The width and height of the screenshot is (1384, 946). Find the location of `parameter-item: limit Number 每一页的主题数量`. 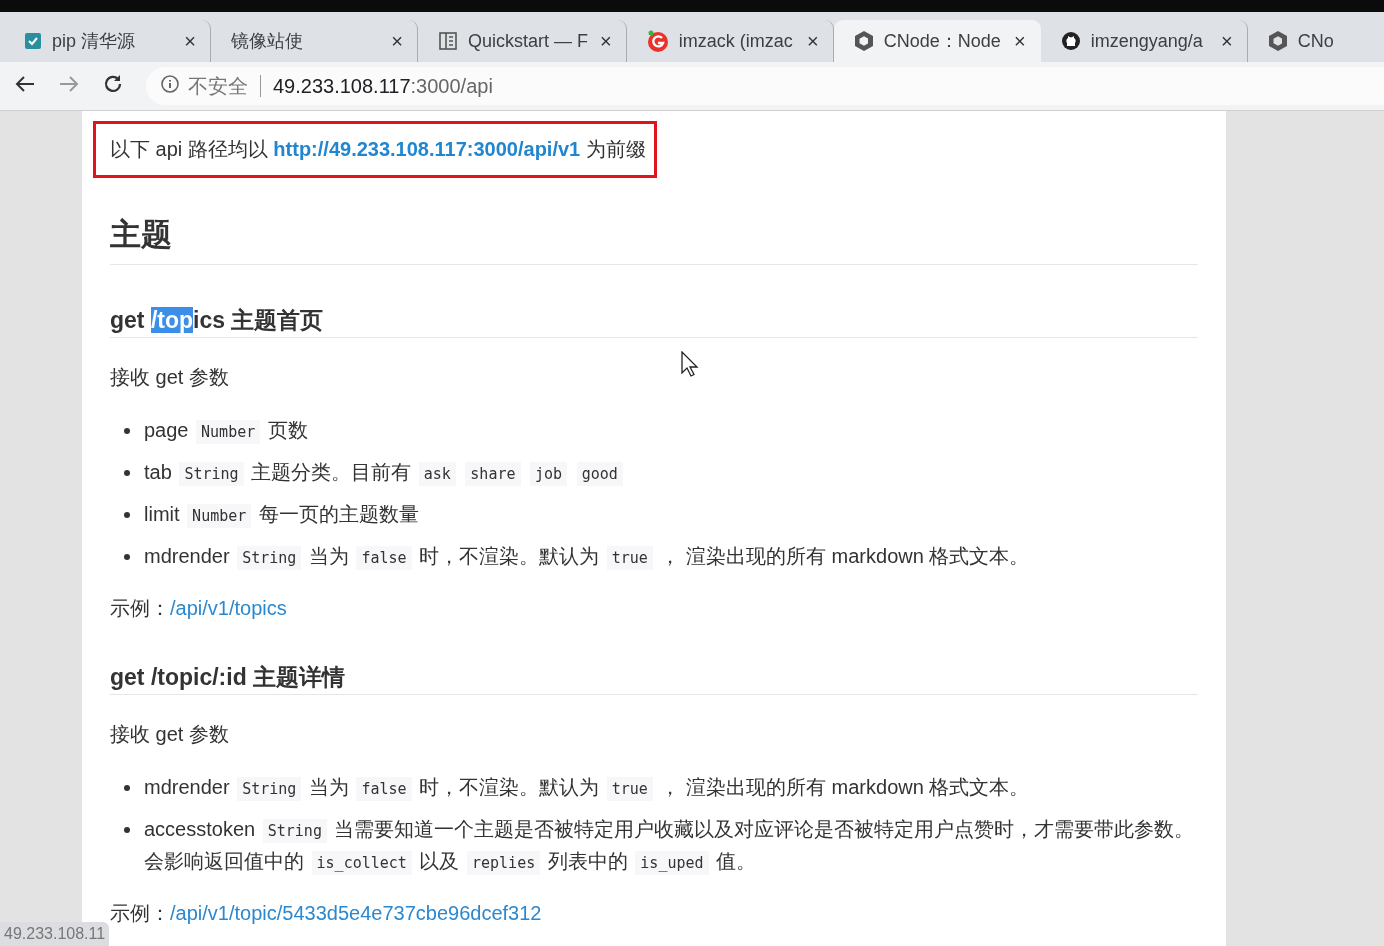

parameter-item: limit Number 每一页的主题数量 is located at coordinates (671, 515).